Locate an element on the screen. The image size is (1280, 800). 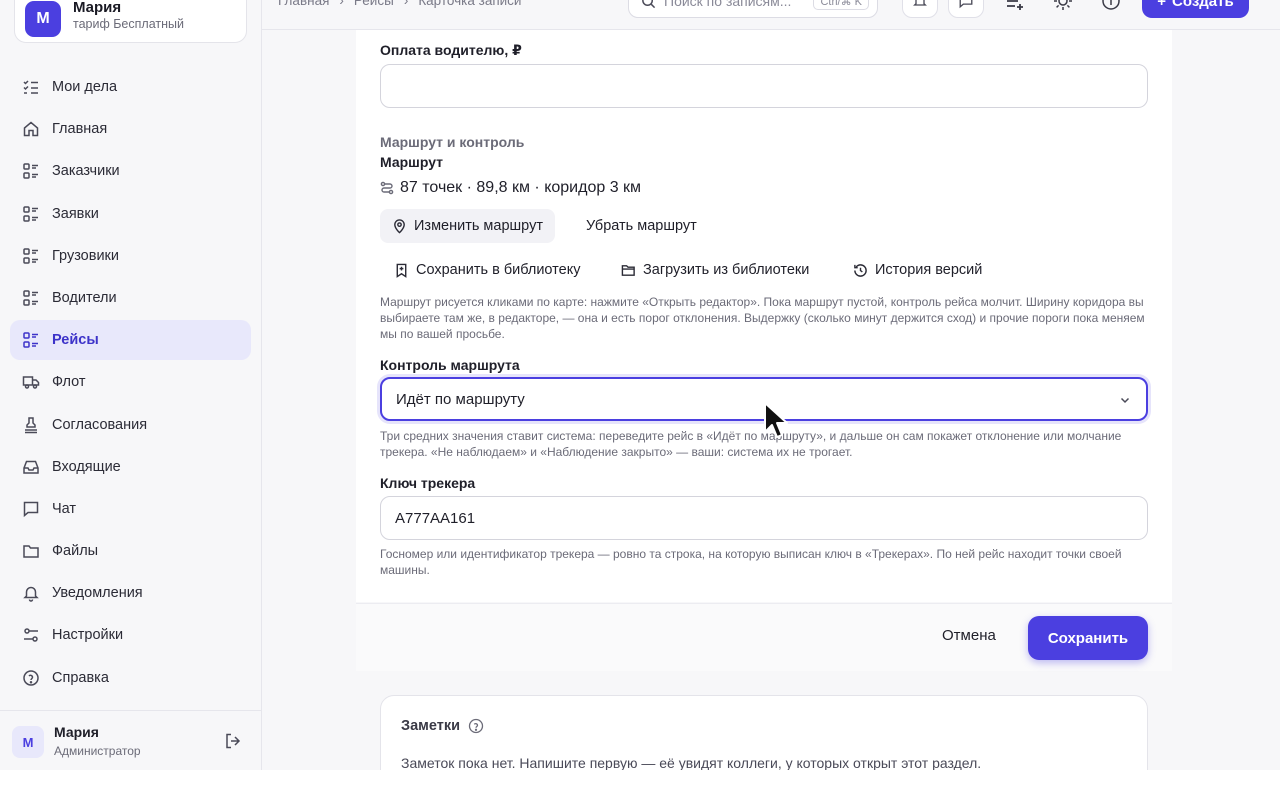
user-role: Администратор is located at coordinates (97, 751).